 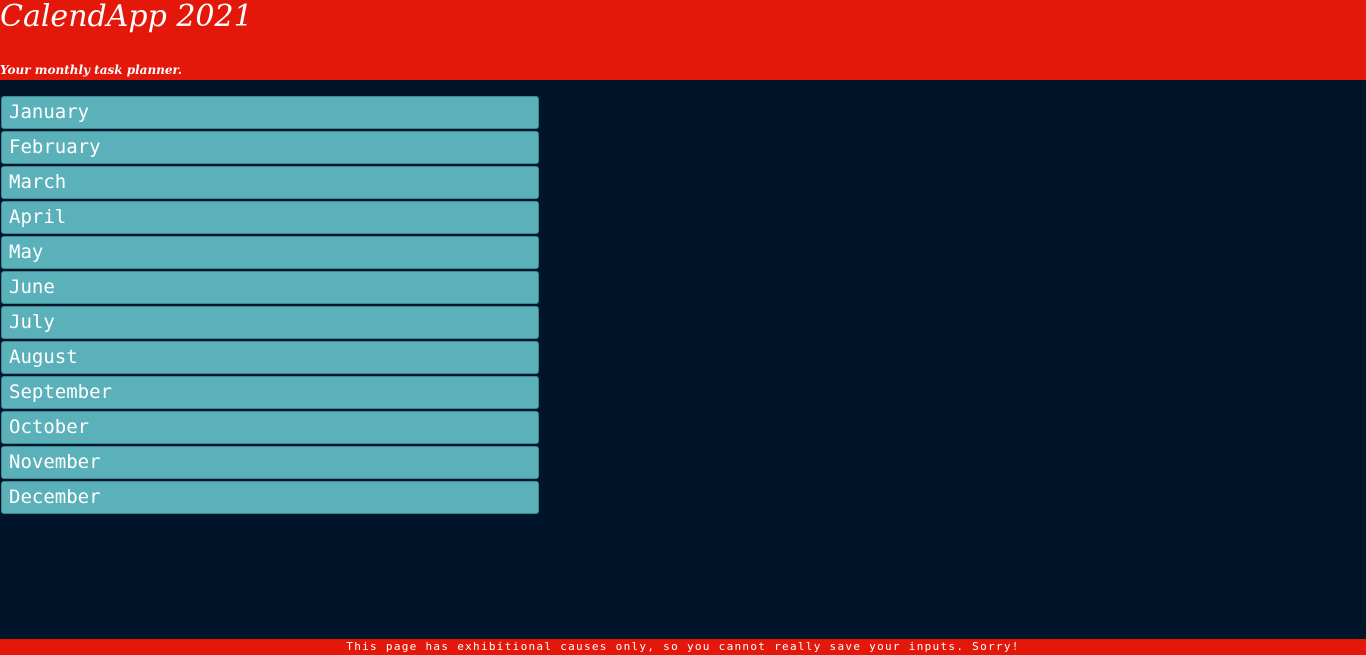 What do you see at coordinates (270, 287) in the screenshot?
I see `month-button-june: June` at bounding box center [270, 287].